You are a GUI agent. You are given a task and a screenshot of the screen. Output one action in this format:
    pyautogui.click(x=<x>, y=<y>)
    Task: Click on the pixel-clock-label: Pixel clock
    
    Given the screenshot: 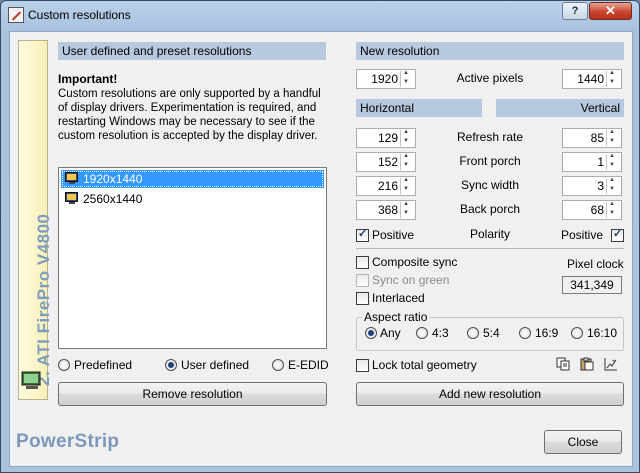 What is the action you would take?
    pyautogui.click(x=595, y=264)
    